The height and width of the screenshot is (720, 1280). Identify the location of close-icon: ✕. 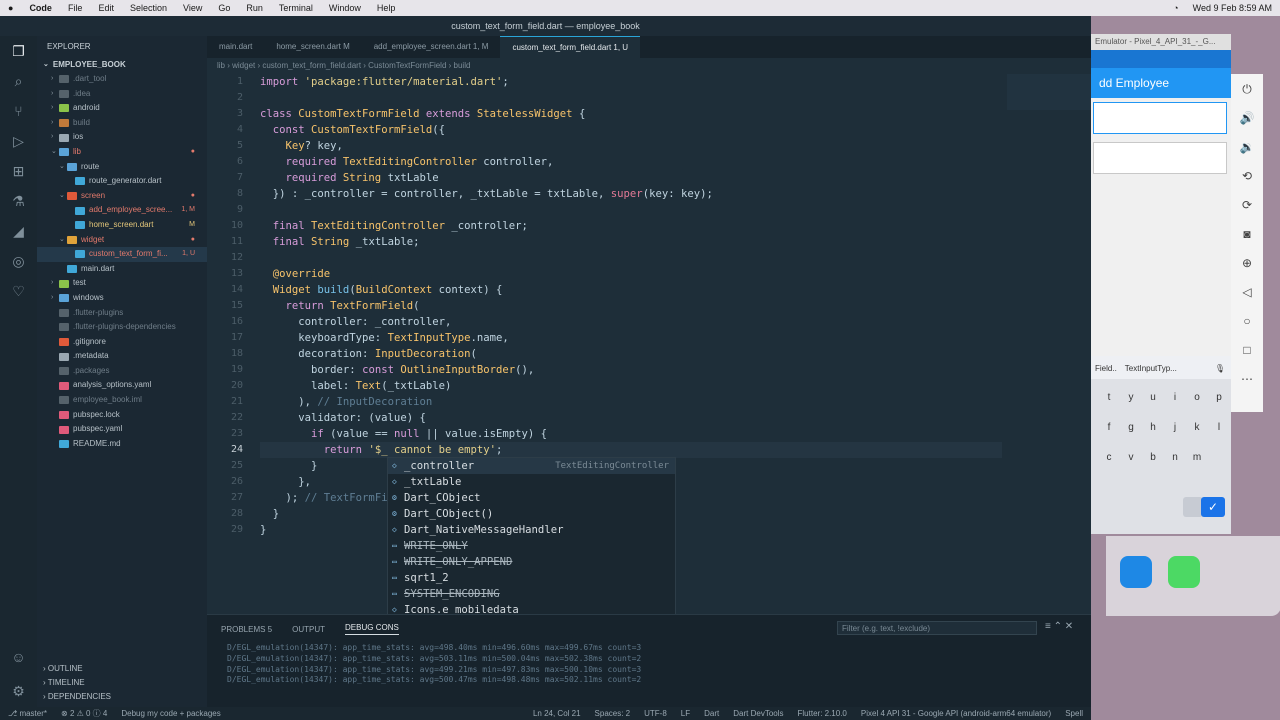
(1069, 626).